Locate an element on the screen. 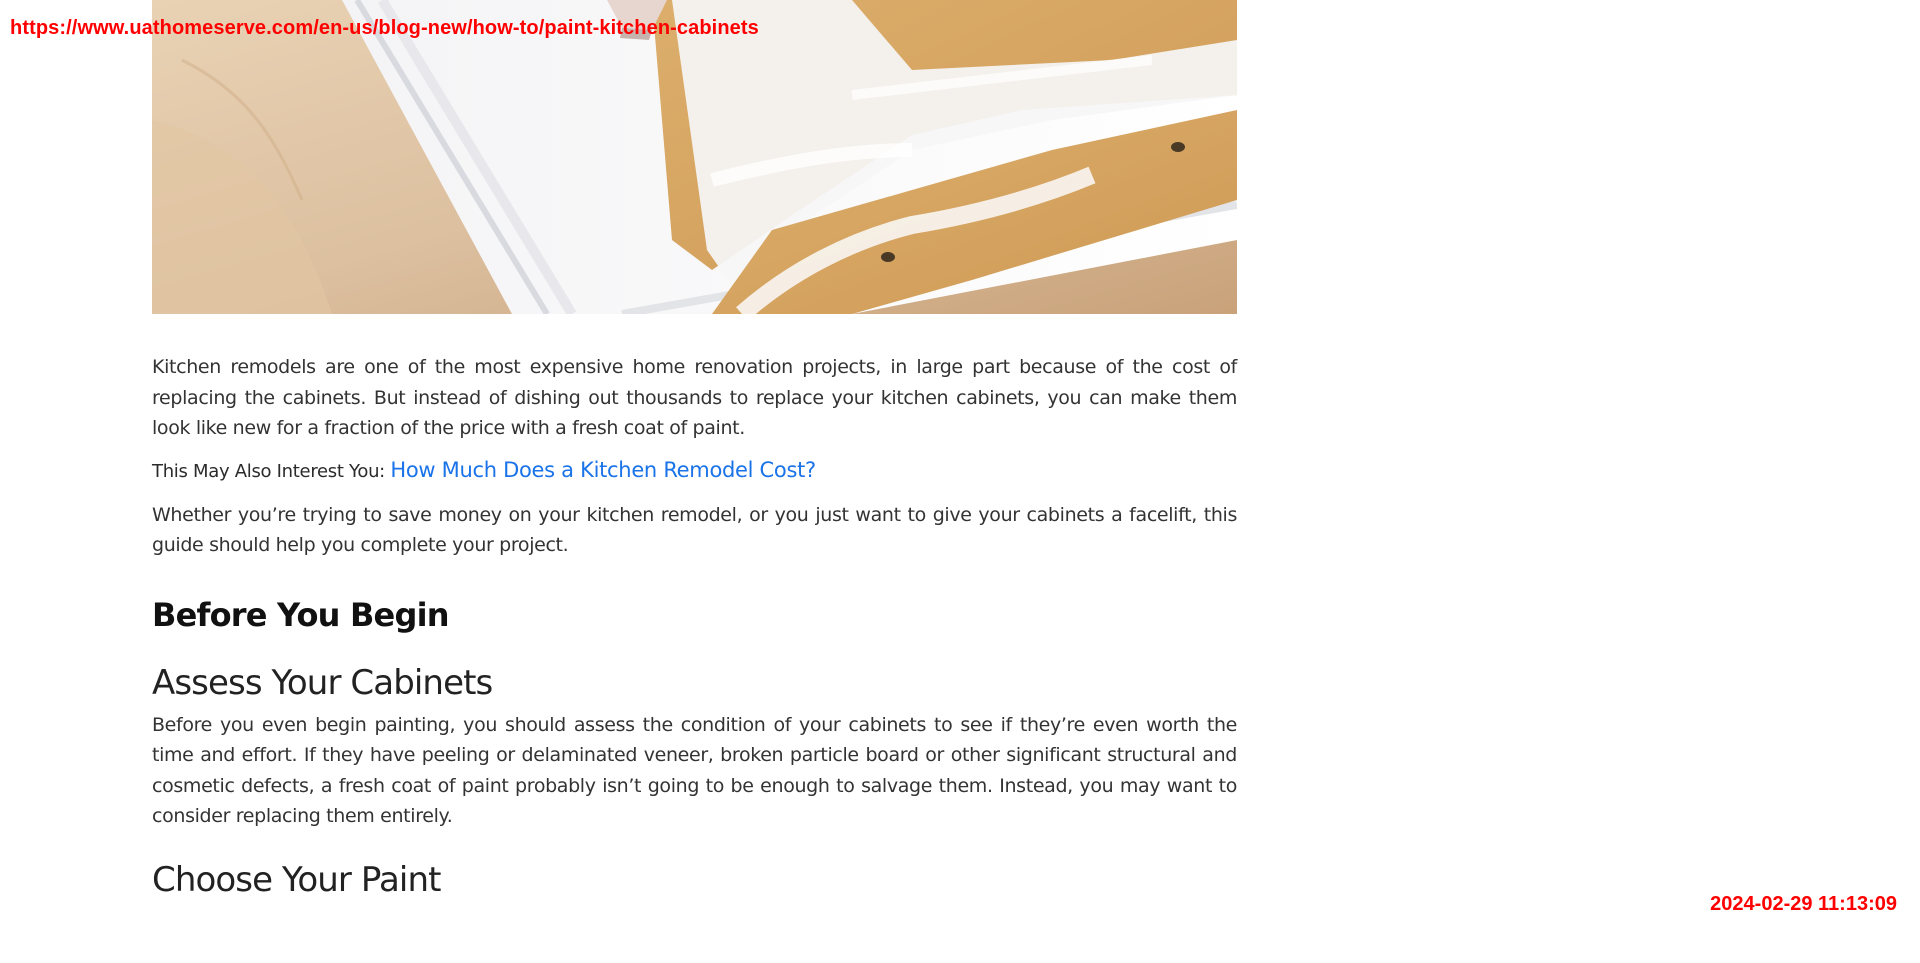 The image size is (1920, 963). section-heading: Before You Begin is located at coordinates (301, 614).